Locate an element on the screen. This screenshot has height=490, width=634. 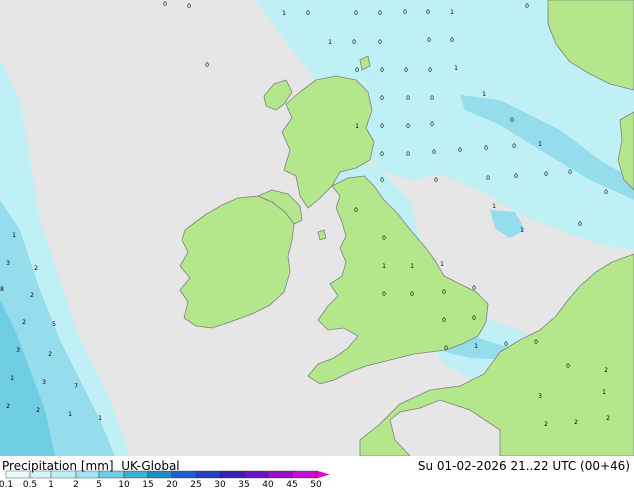
legend-overflow-arrow is located at coordinates (324, 474).